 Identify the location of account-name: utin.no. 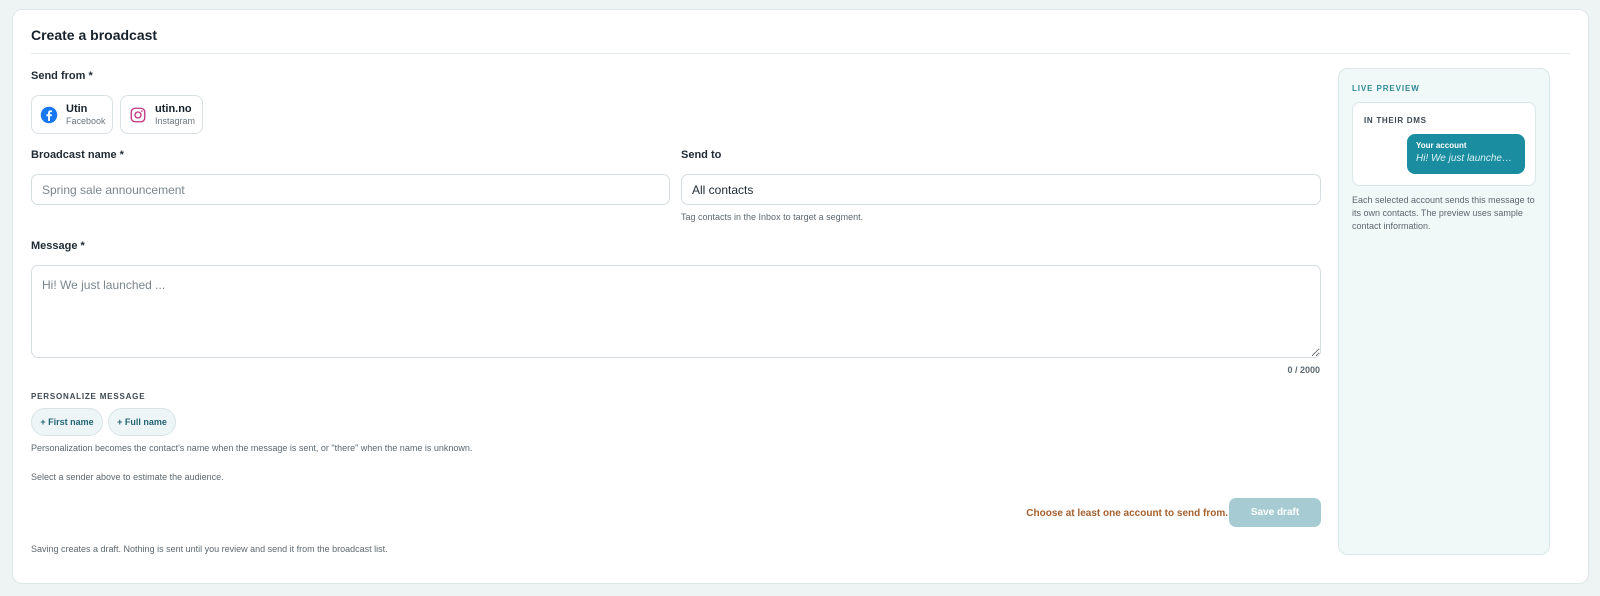
(173, 108).